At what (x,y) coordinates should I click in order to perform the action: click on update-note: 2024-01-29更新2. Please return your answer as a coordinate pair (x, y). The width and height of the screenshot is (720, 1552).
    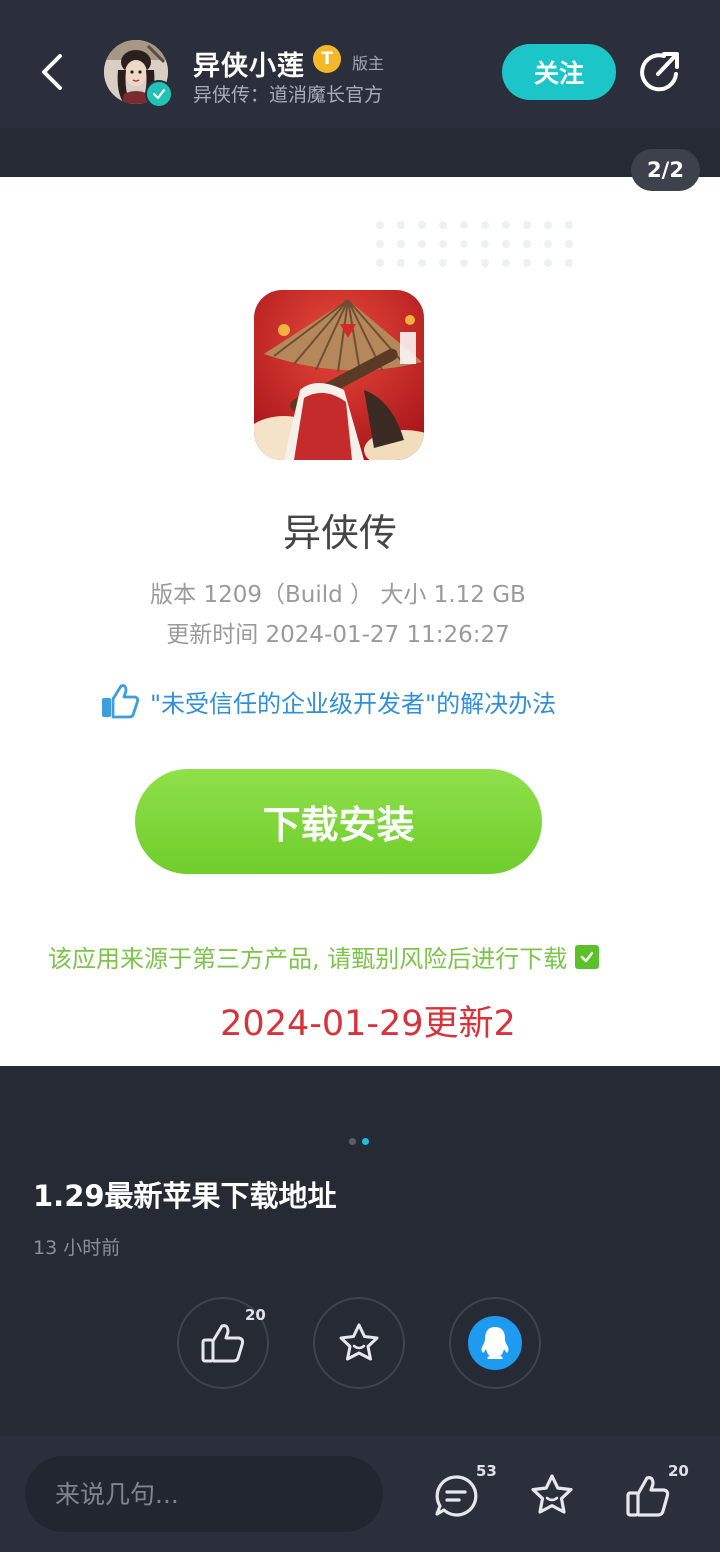
    Looking at the image, I should click on (368, 1024).